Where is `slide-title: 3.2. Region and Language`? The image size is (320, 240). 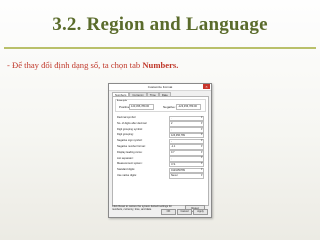 slide-title: 3.2. Region and Language is located at coordinates (160, 24).